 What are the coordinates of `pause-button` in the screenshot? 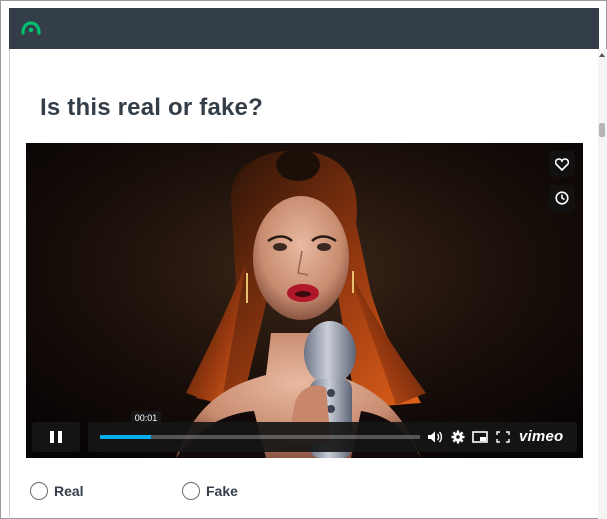 It's located at (56, 437).